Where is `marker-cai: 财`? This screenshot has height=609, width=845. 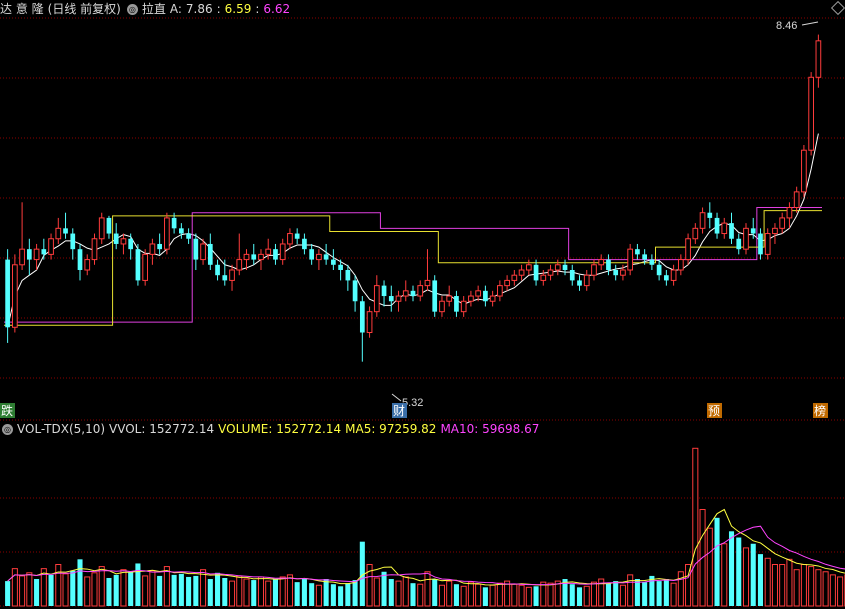
marker-cai: 财 is located at coordinates (399, 410).